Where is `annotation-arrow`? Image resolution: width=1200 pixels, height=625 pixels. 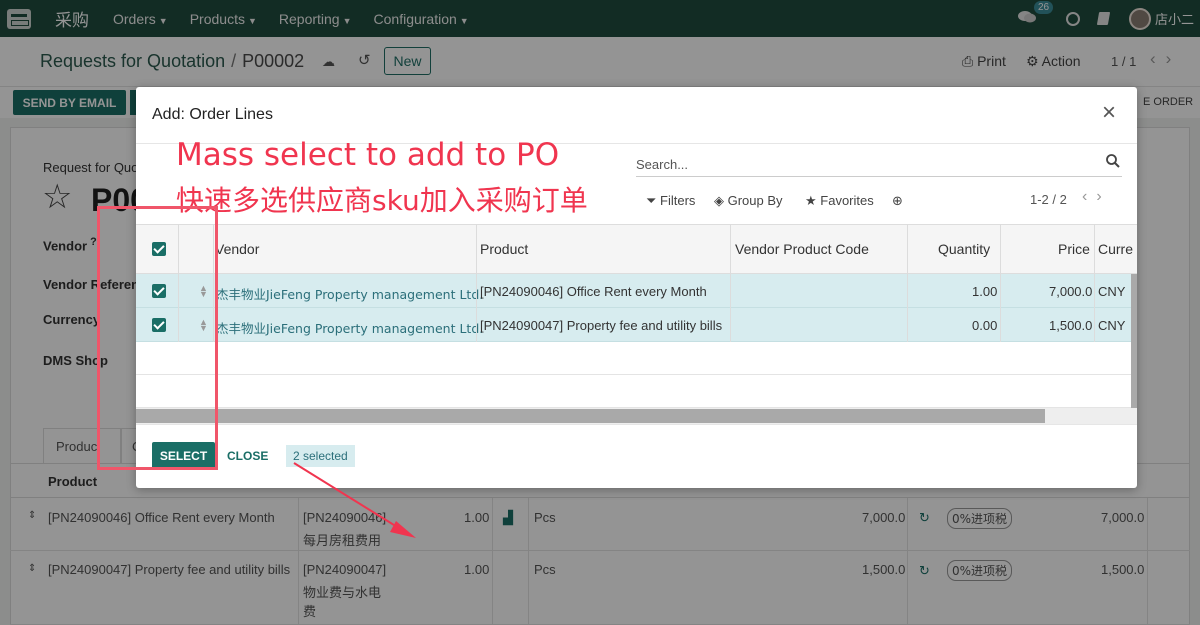
annotation-arrow is located at coordinates (354, 500).